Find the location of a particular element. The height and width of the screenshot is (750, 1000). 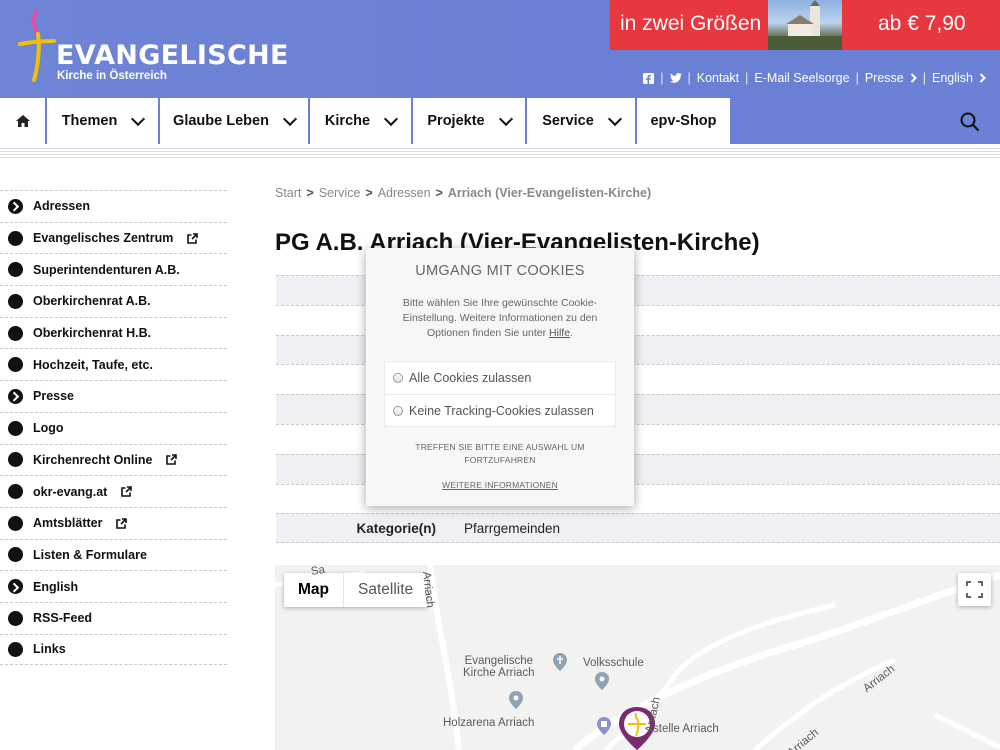

nav-glaube-leben-label: Glaube Leben is located at coordinates (221, 121).